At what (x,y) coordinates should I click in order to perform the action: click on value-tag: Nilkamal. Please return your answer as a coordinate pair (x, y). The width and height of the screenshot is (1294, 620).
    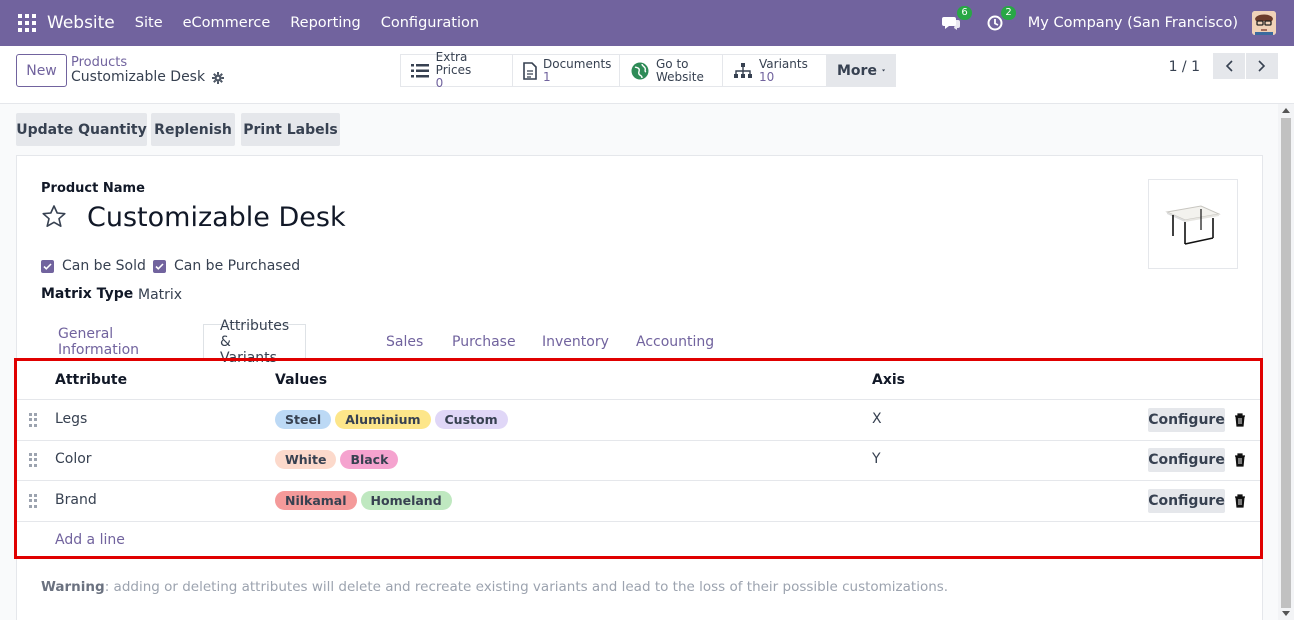
    Looking at the image, I should click on (316, 500).